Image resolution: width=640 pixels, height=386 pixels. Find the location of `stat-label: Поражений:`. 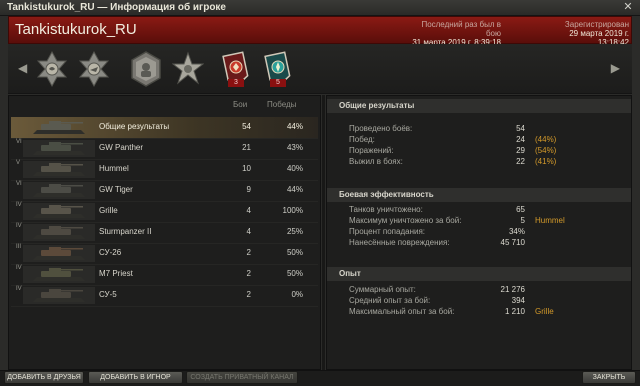

stat-label: Поражений: is located at coordinates (371, 150).